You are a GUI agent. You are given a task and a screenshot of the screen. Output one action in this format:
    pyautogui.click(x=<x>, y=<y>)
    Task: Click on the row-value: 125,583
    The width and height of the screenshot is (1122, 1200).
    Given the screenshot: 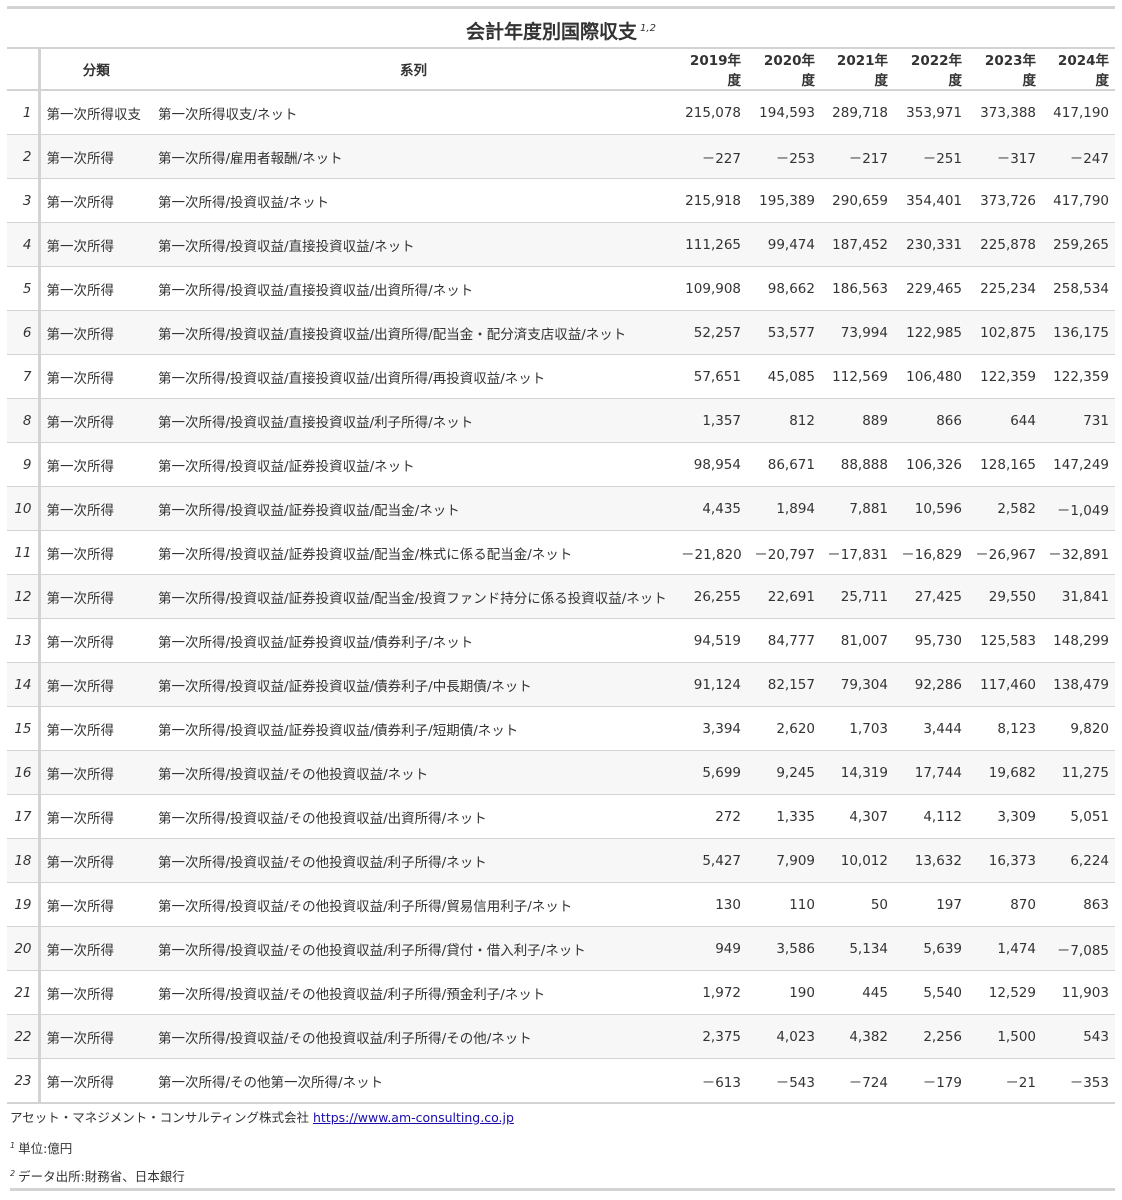 What is the action you would take?
    pyautogui.click(x=1005, y=640)
    